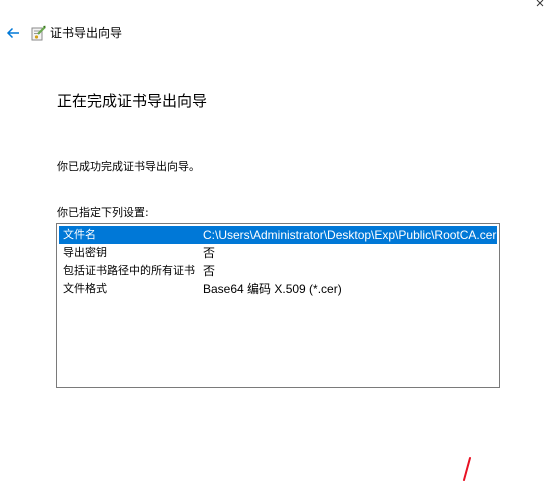  I want to click on back-button, so click(13, 33).